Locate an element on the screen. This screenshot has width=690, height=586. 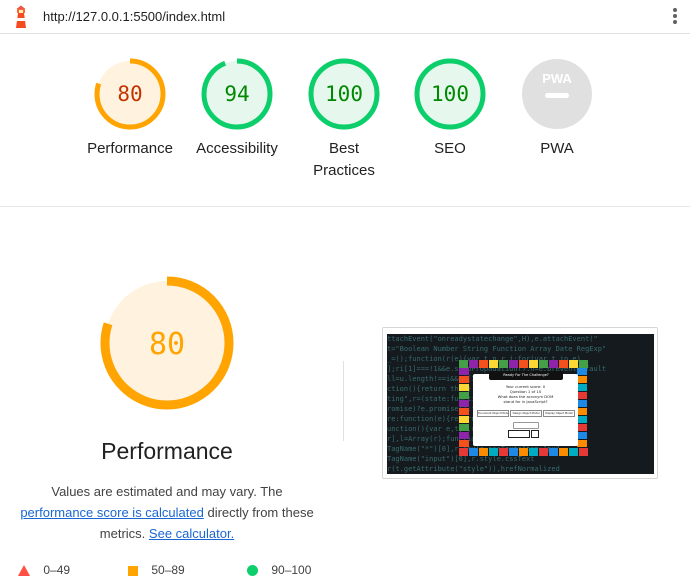
gauge-performance-score: 80 is located at coordinates (129, 94).